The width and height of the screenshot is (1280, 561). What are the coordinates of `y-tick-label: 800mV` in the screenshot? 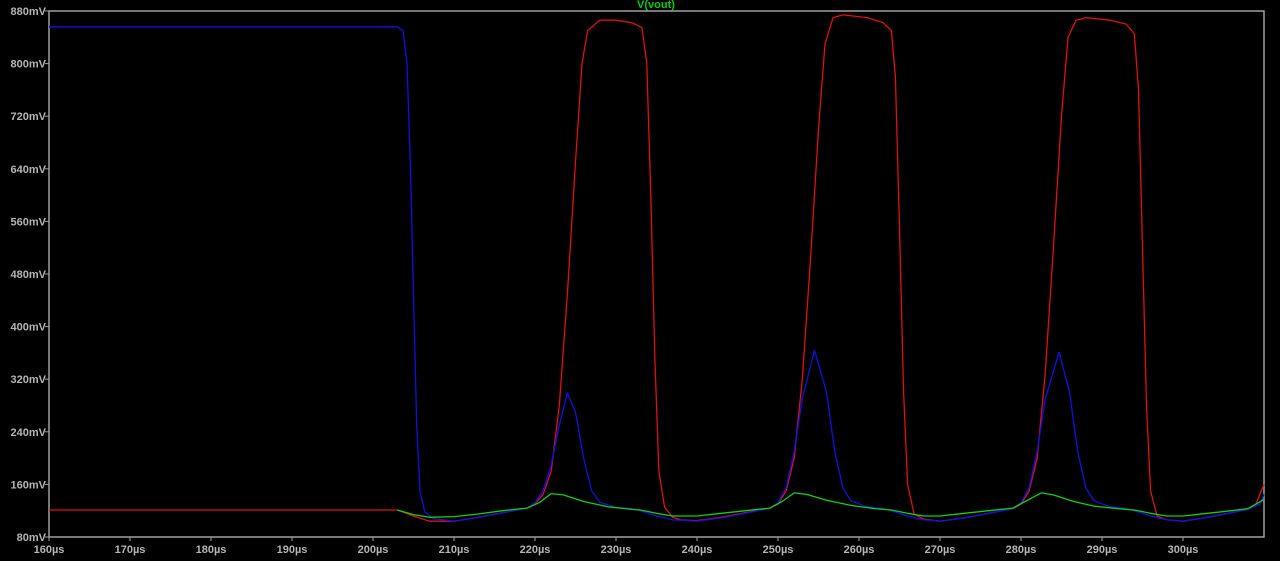 It's located at (29, 65).